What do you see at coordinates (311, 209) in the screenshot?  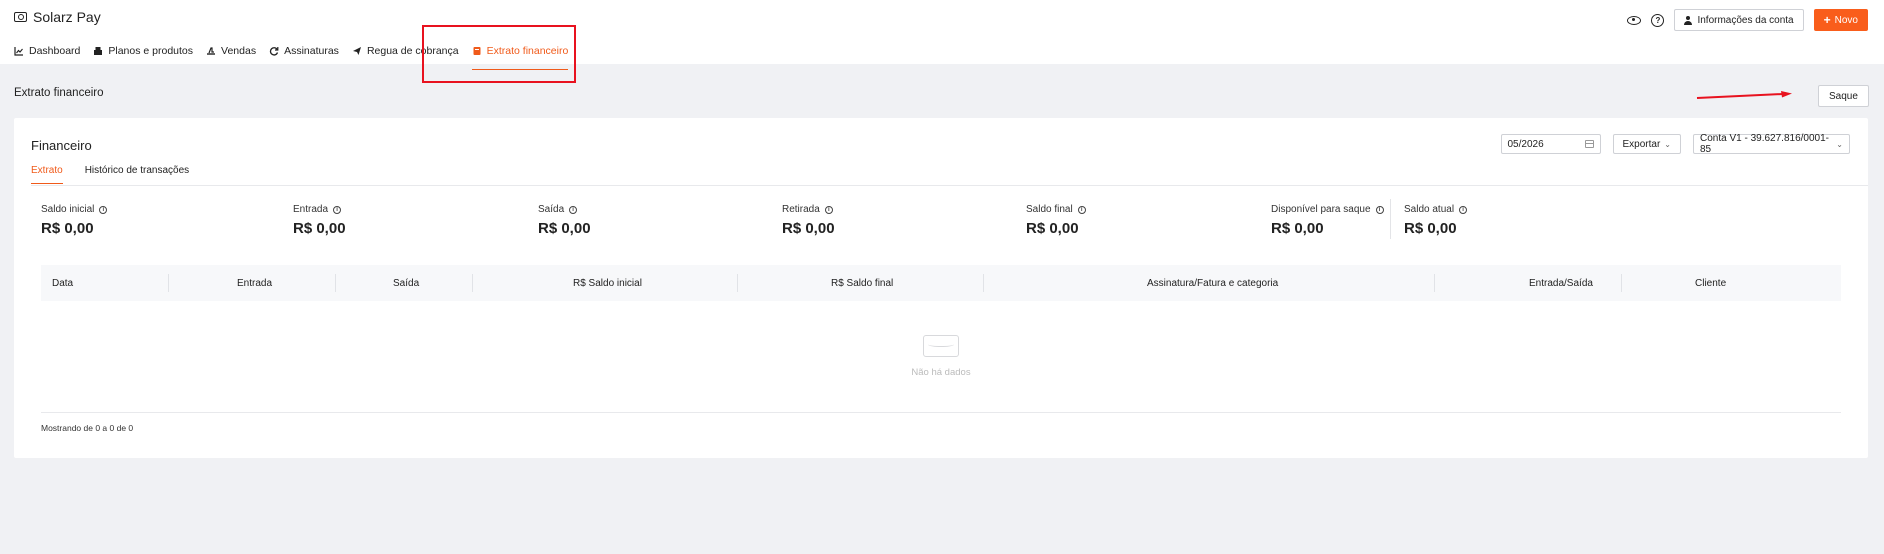 I see `stat-label: Entrada` at bounding box center [311, 209].